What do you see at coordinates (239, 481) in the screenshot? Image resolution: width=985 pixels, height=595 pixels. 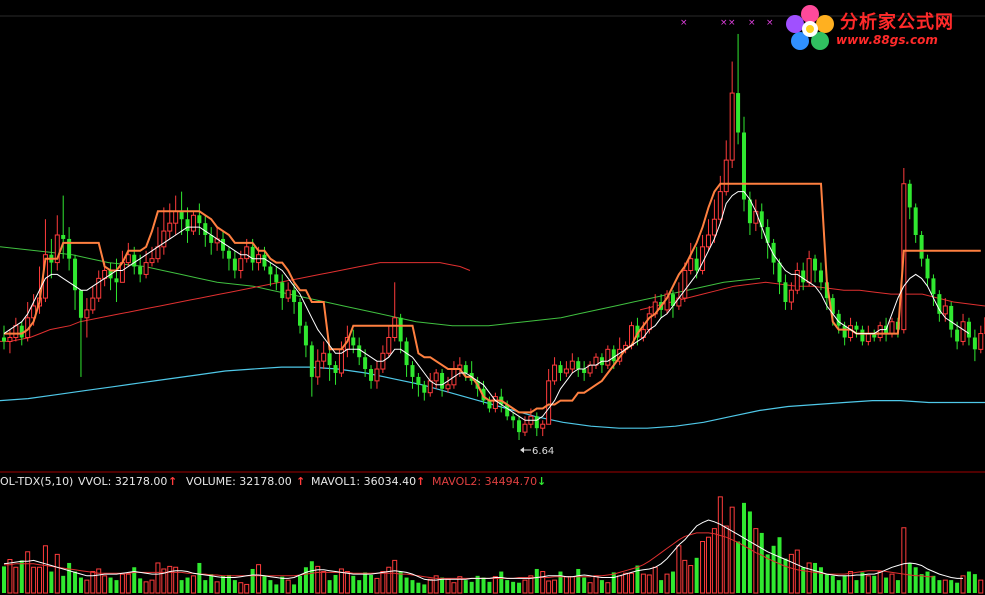 I see `volume-value: VOLUME: 32178.00` at bounding box center [239, 481].